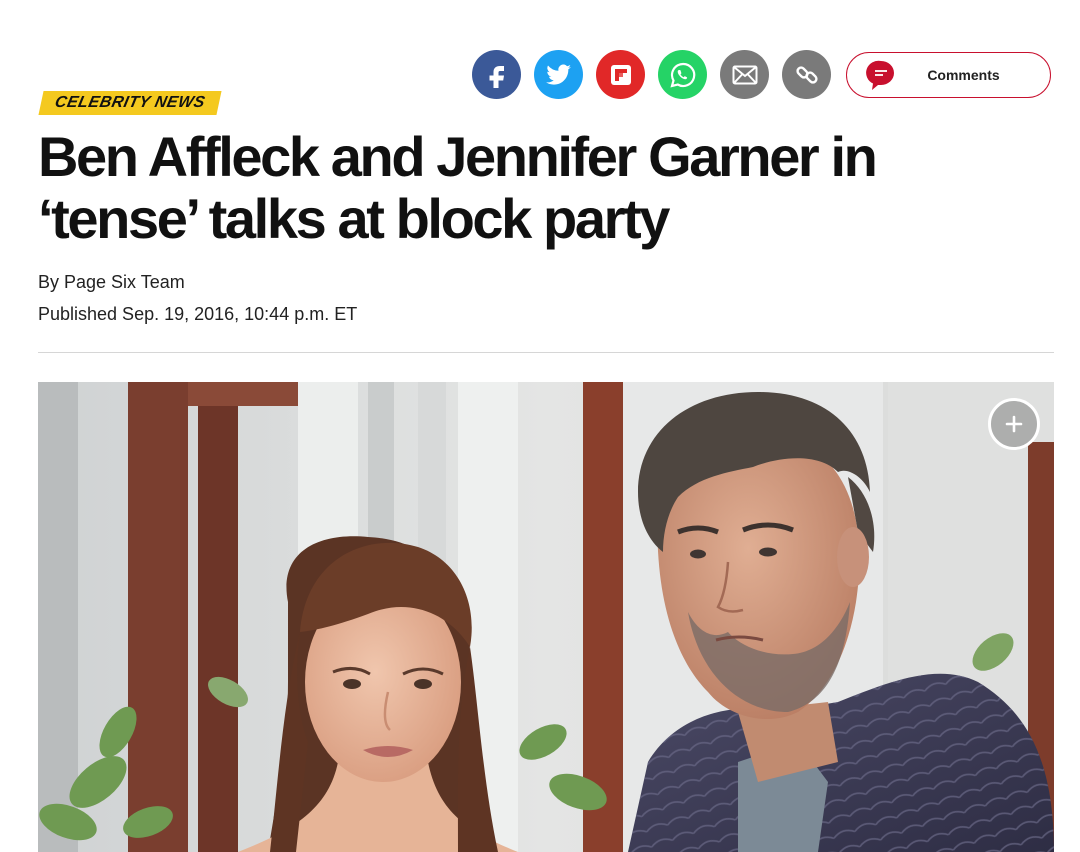  I want to click on facebook-icon, so click(496, 76).